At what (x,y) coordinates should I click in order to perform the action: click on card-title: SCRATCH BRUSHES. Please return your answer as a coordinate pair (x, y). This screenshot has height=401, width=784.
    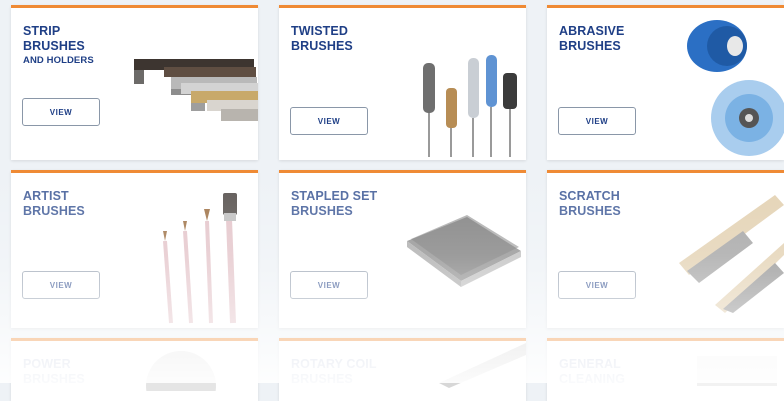
    Looking at the image, I should click on (590, 203).